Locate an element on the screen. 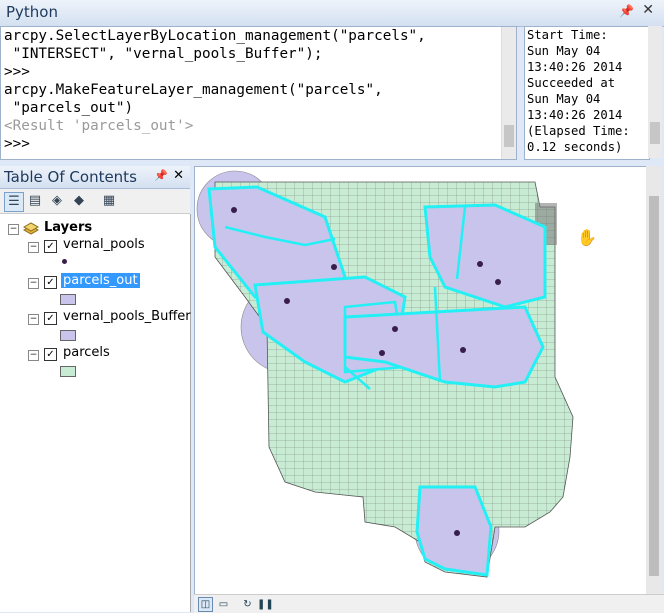 This screenshot has height=613, width=664. map-scrollbar is located at coordinates (654, 380).